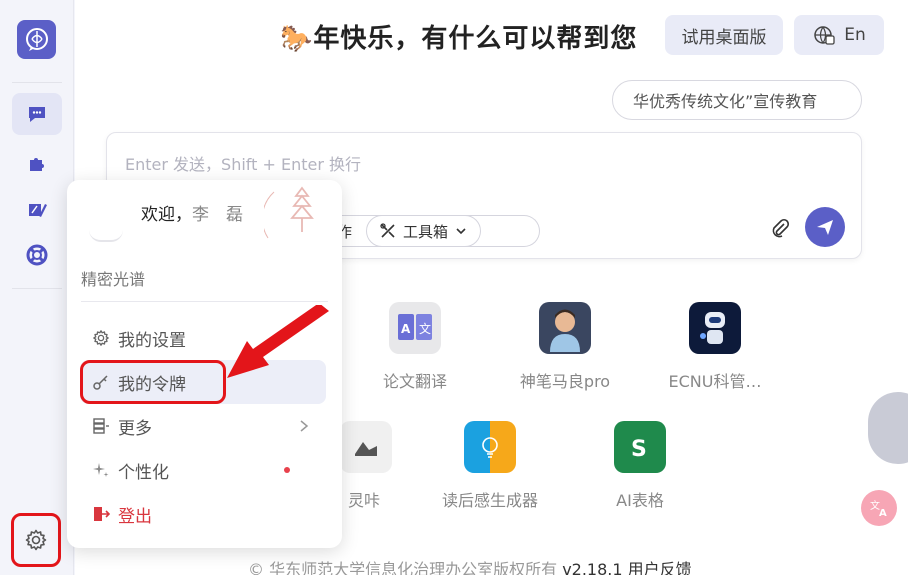 The height and width of the screenshot is (575, 908). I want to click on feedback-link: 用户反馈, so click(660, 567).